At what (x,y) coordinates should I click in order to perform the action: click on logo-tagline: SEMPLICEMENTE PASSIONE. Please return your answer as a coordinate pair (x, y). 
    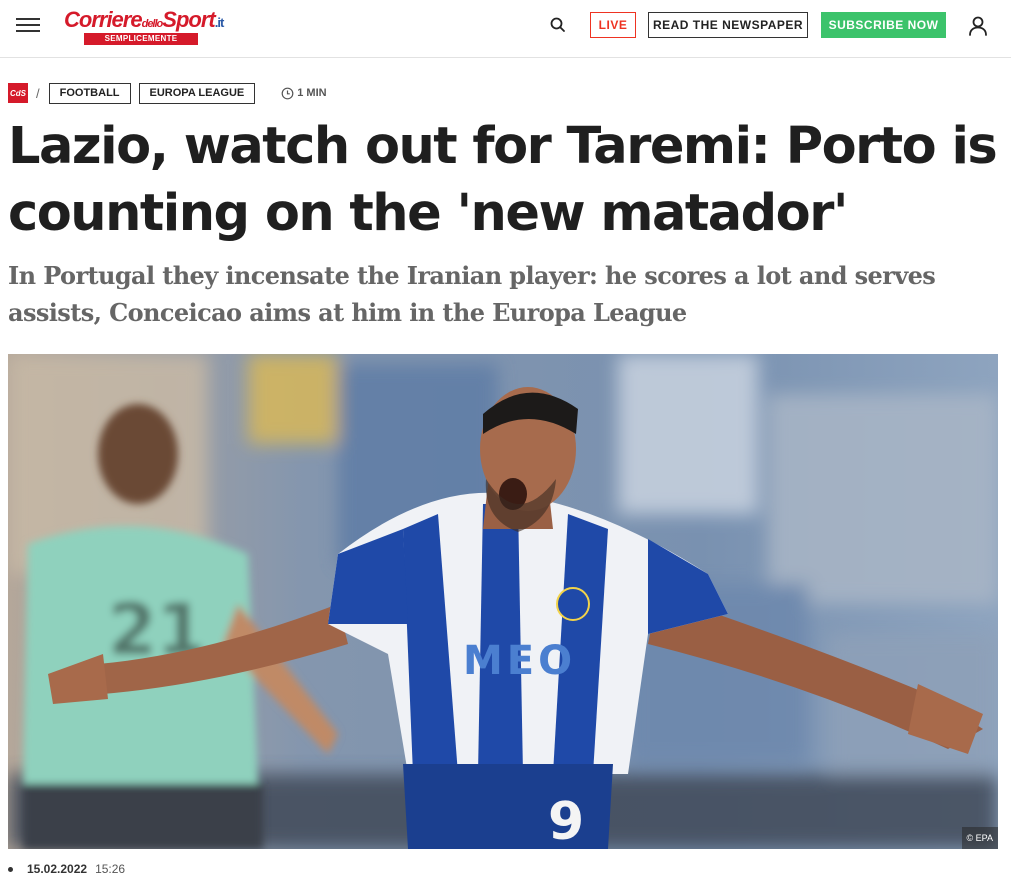
    Looking at the image, I should click on (141, 44).